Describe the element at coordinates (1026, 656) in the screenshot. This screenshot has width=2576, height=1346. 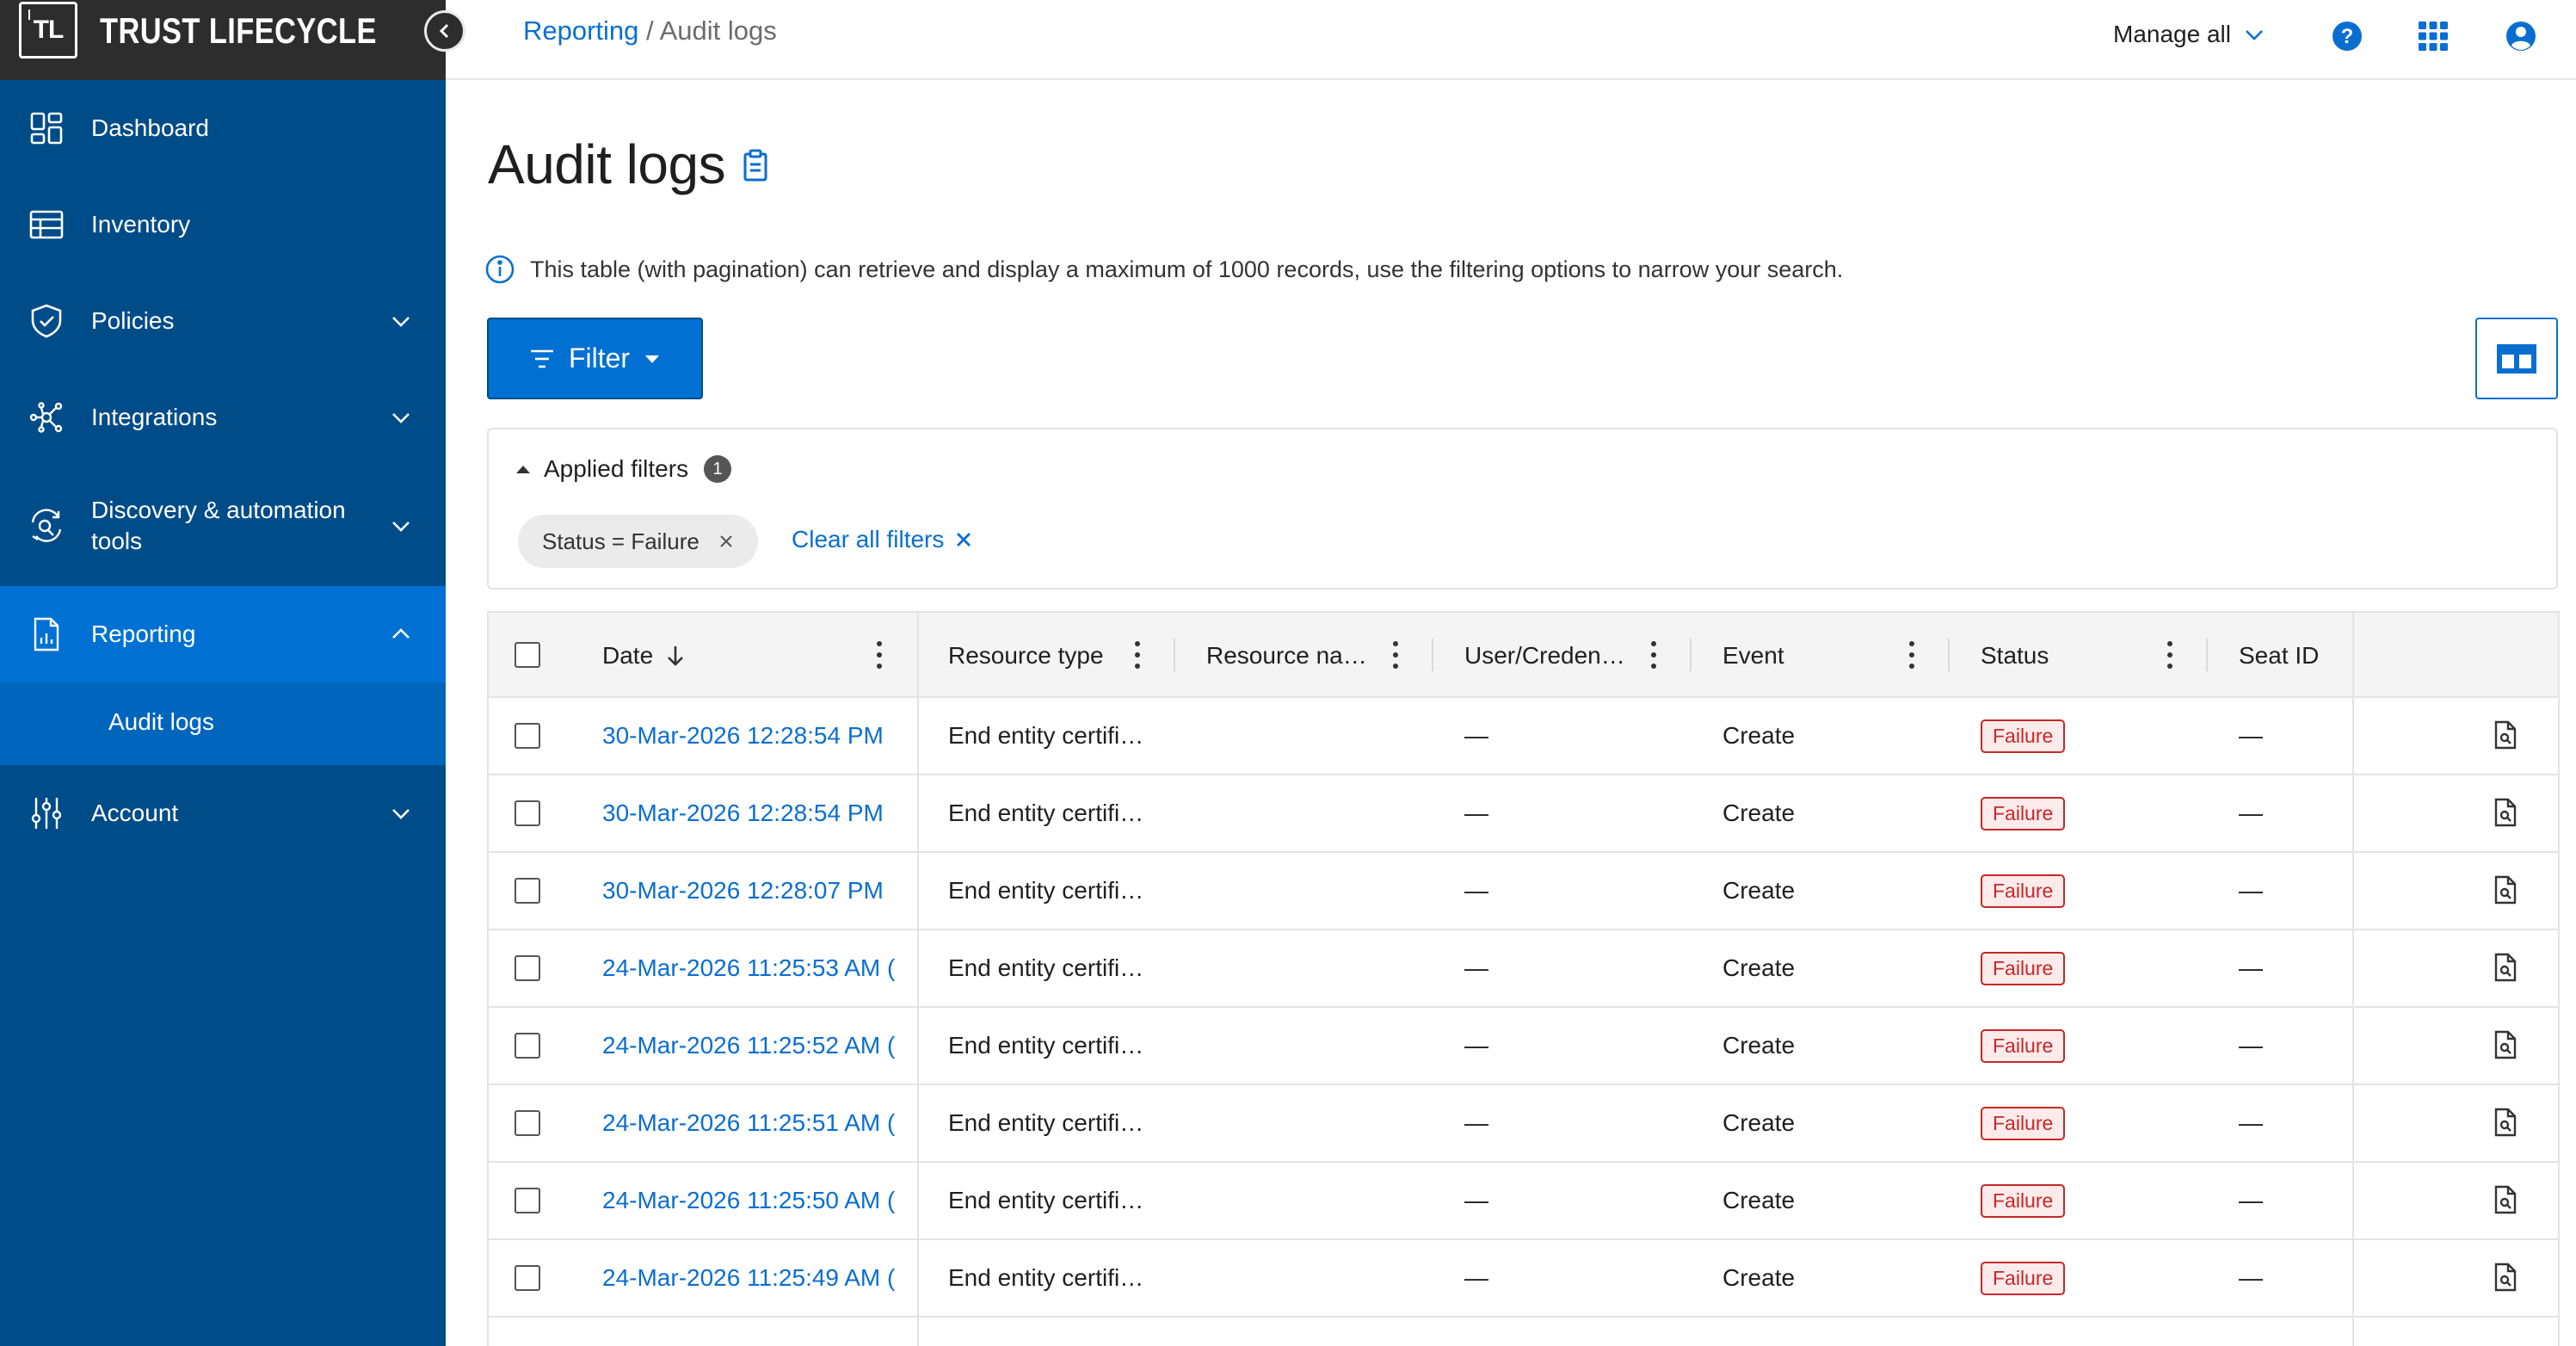
I see `column-header-resource-type: Resource type` at that location.